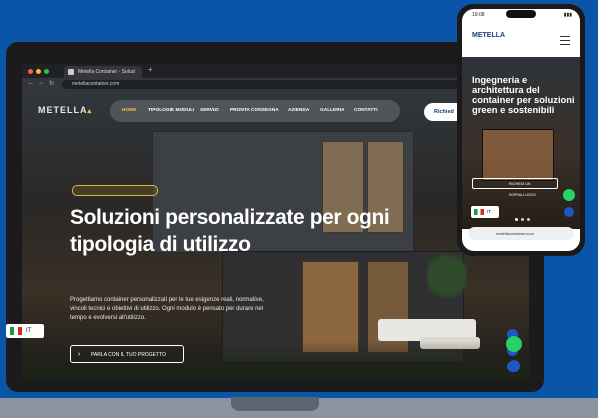 This screenshot has height=418, width=598. I want to click on phone-address-bar: metellacontainer.com, so click(521, 233).